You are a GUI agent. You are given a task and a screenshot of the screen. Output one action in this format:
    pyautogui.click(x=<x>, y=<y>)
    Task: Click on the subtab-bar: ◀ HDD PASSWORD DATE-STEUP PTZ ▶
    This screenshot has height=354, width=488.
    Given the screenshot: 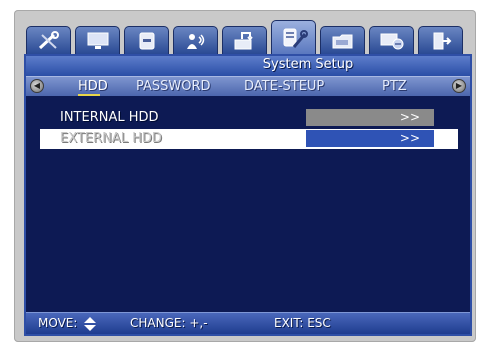 What is the action you would take?
    pyautogui.click(x=248, y=86)
    